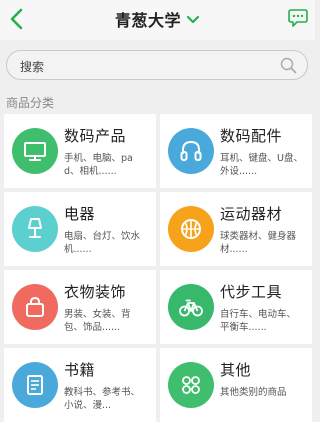  I want to click on category-name: 衣物装饰, so click(95, 292).